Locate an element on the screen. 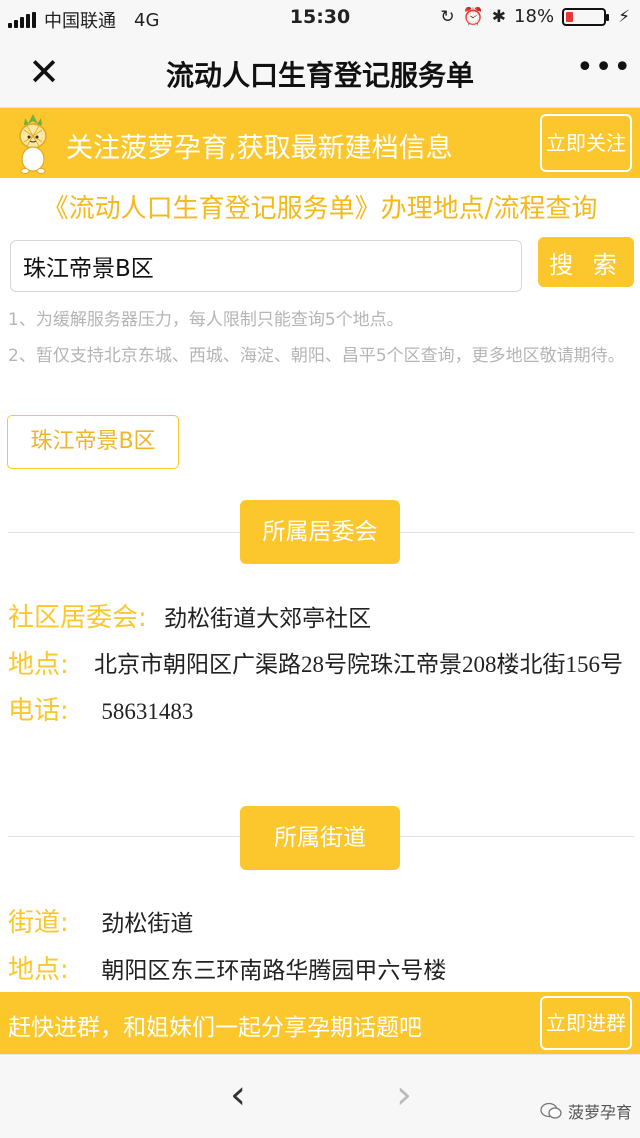 The width and height of the screenshot is (640, 1138). wechat-icon is located at coordinates (551, 1110).